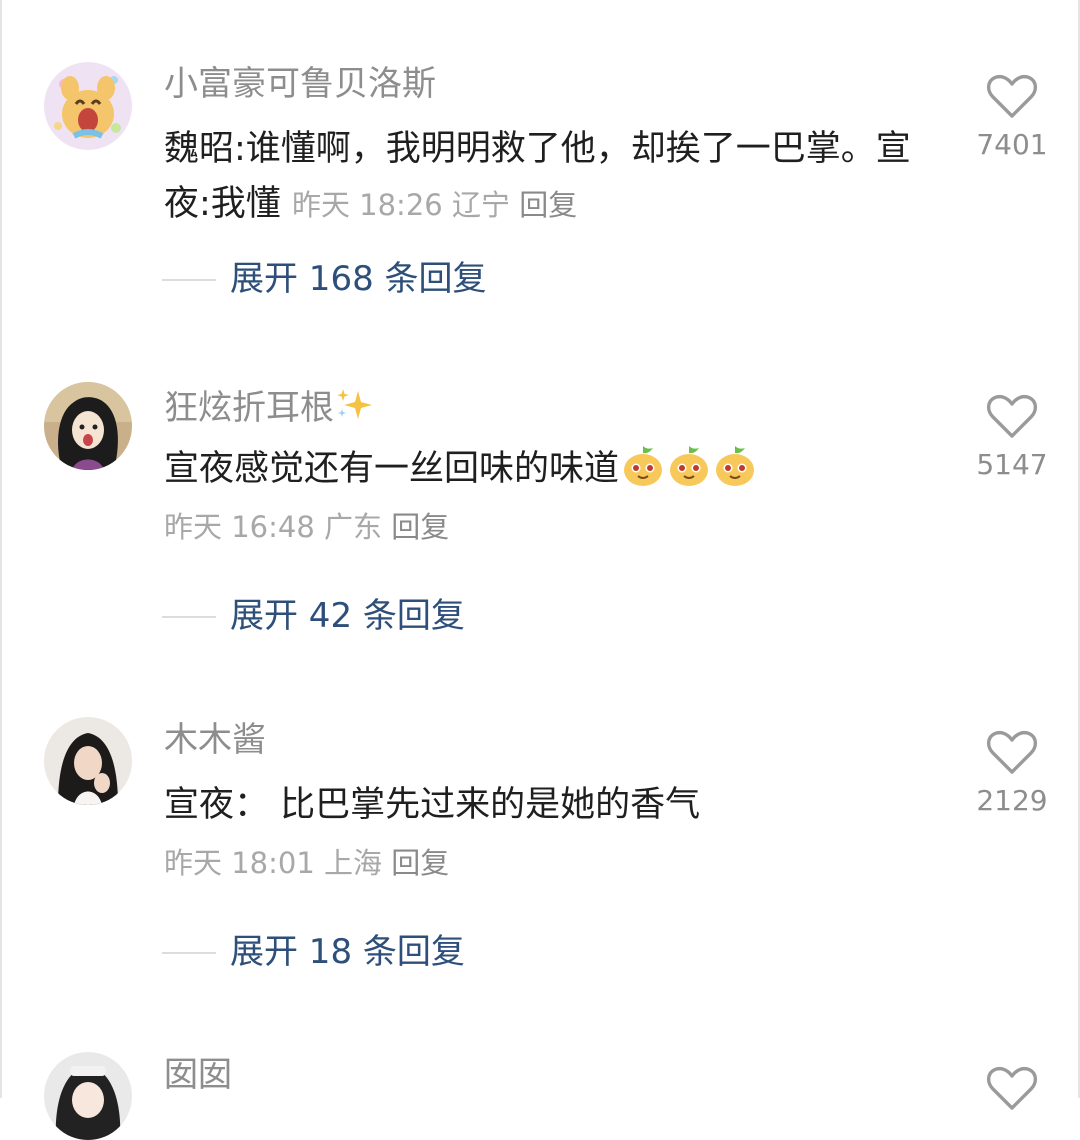 Image resolution: width=1080 pixels, height=1140 pixels. Describe the element at coordinates (215, 740) in the screenshot. I see `username: 木木酱` at that location.